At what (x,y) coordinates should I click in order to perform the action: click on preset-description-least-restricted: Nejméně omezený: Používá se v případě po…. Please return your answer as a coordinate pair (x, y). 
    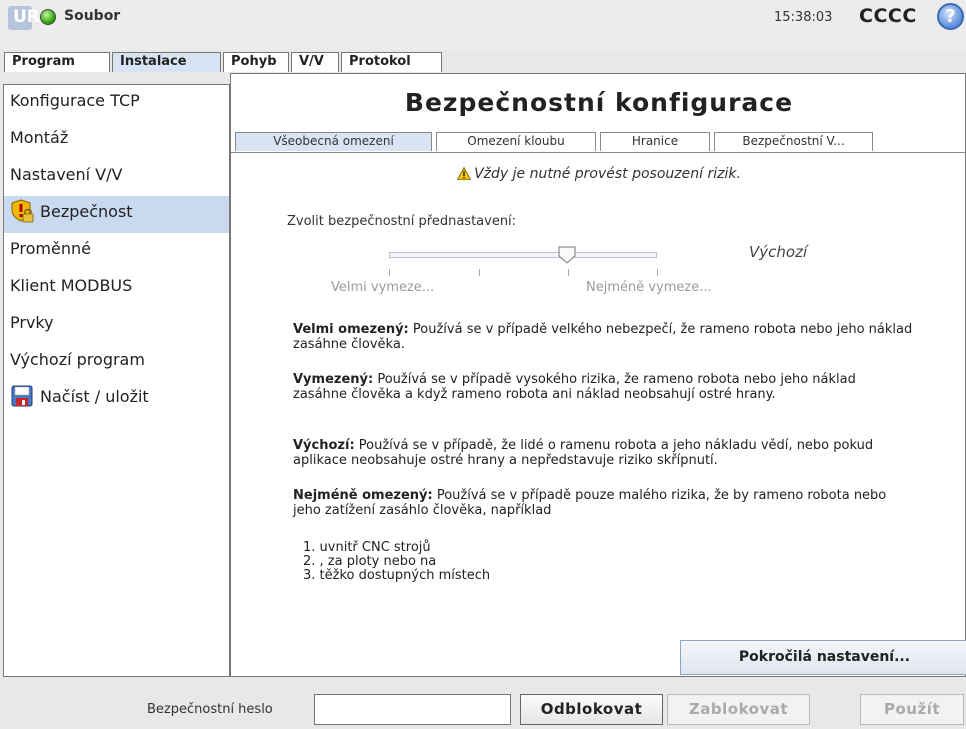
    Looking at the image, I should click on (603, 503).